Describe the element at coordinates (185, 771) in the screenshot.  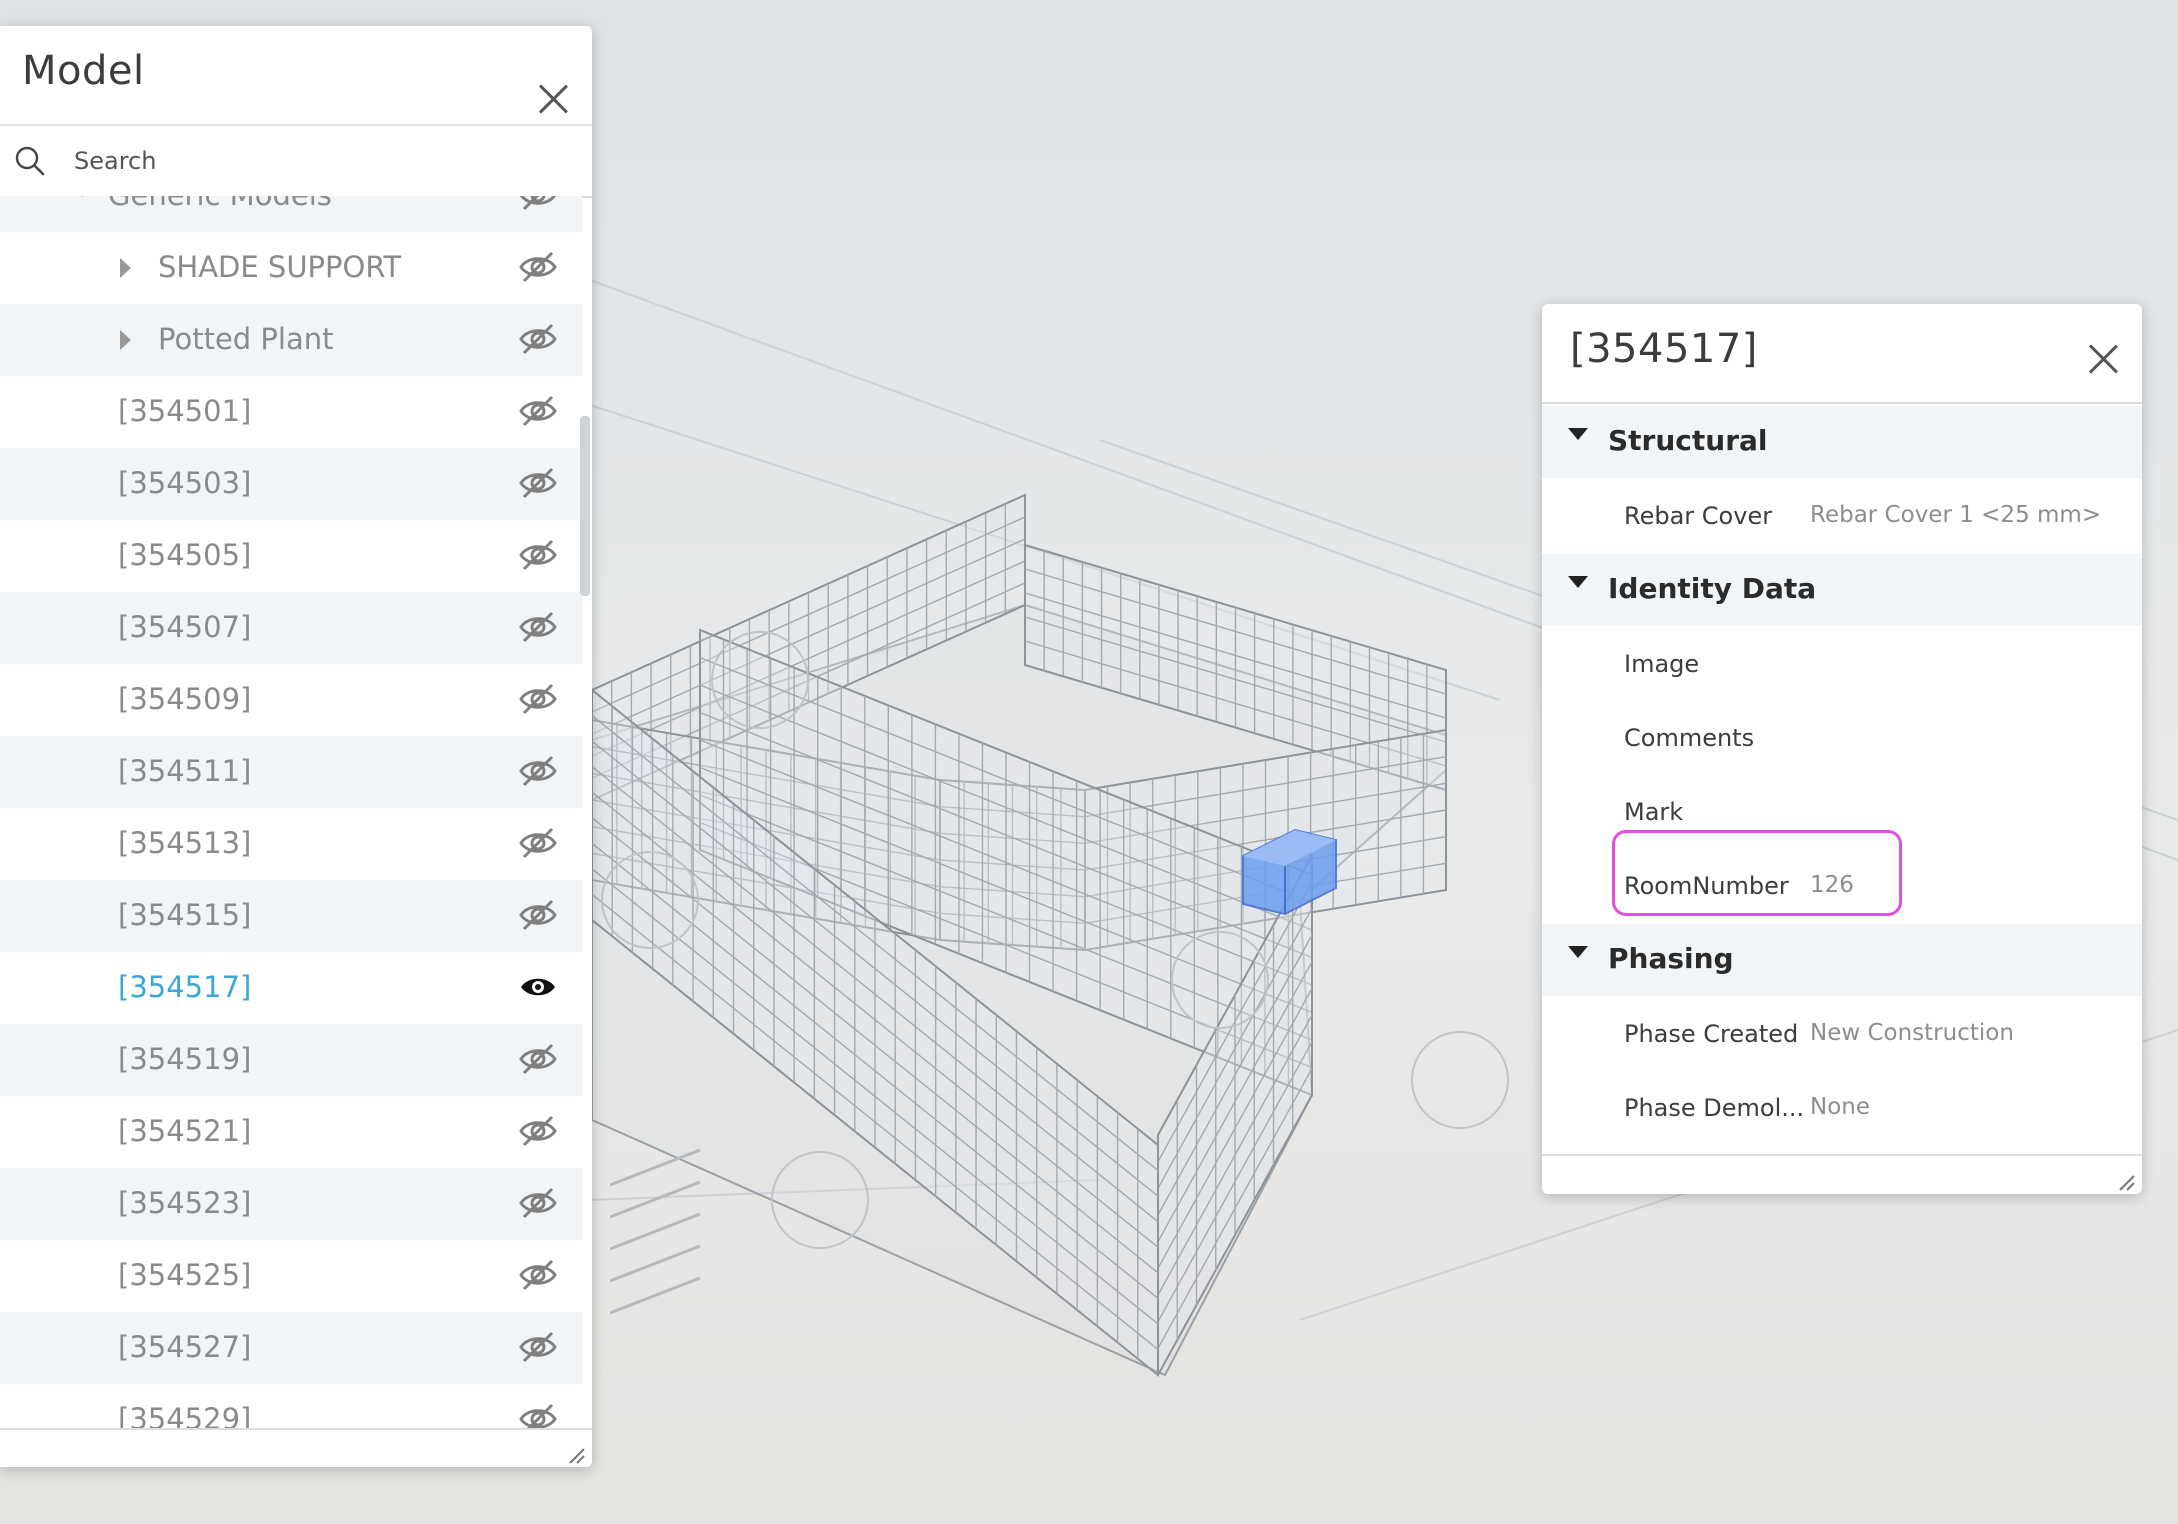
I see `tree-row-label: [354511]` at that location.